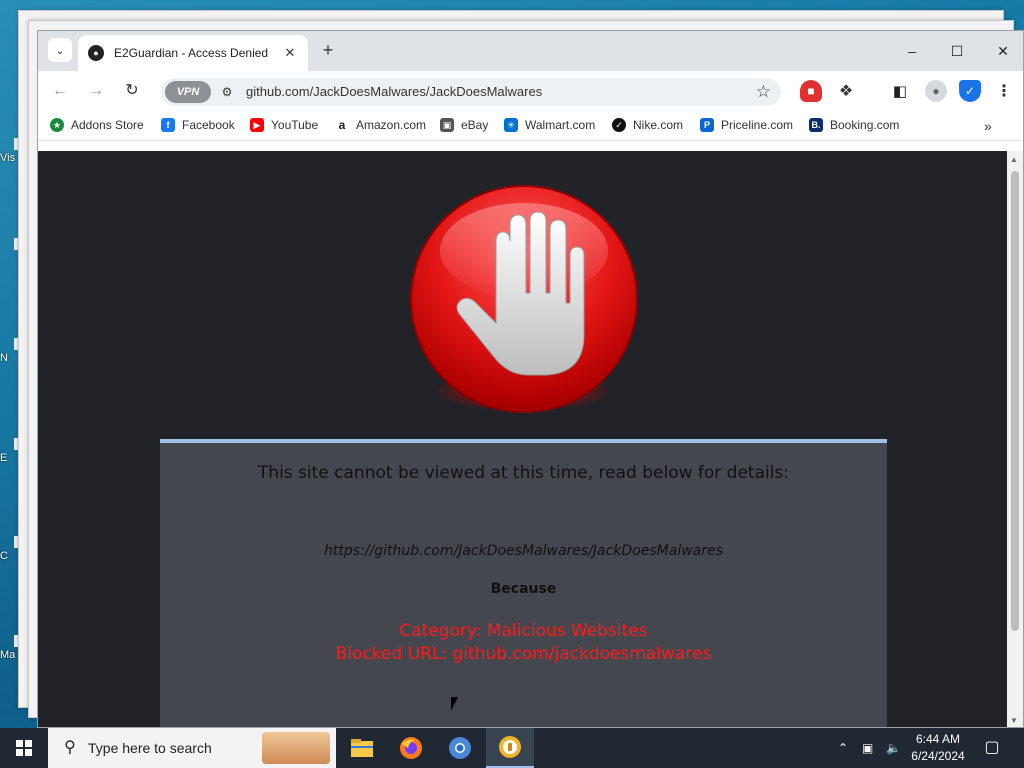  What do you see at coordinates (454, 704) in the screenshot?
I see `mouse-cursor-icon` at bounding box center [454, 704].